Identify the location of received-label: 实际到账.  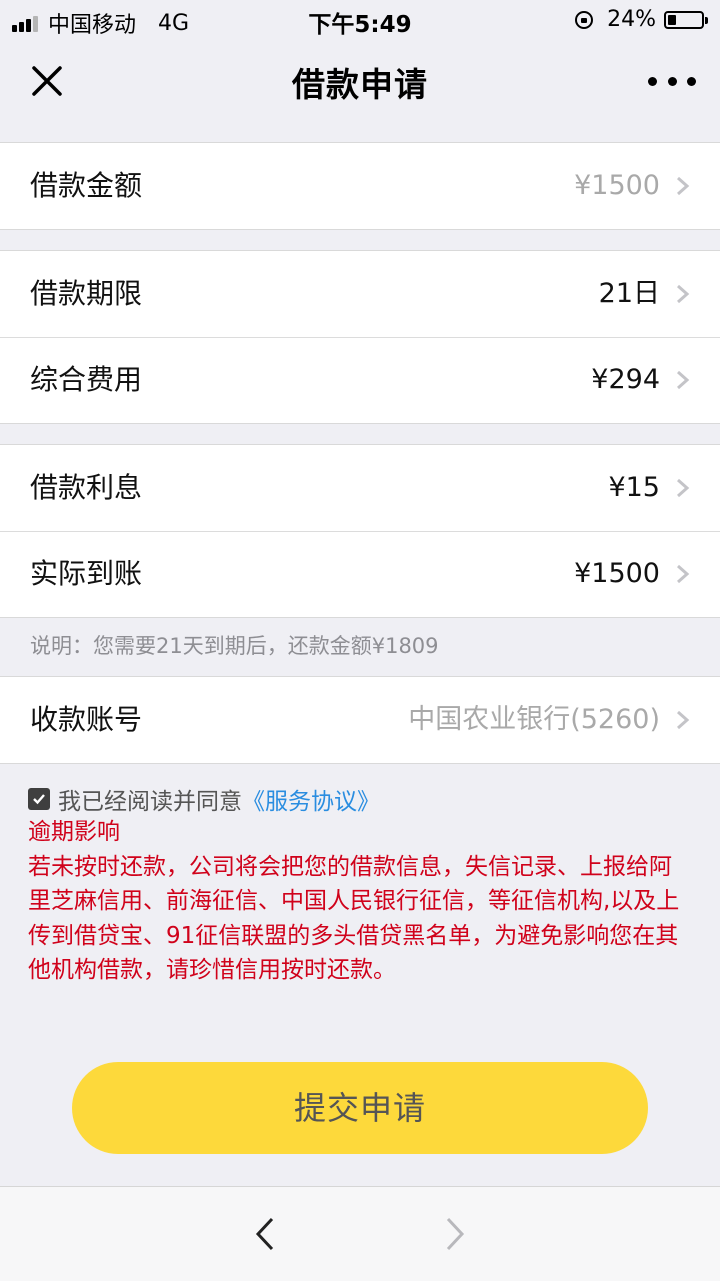
(86, 573).